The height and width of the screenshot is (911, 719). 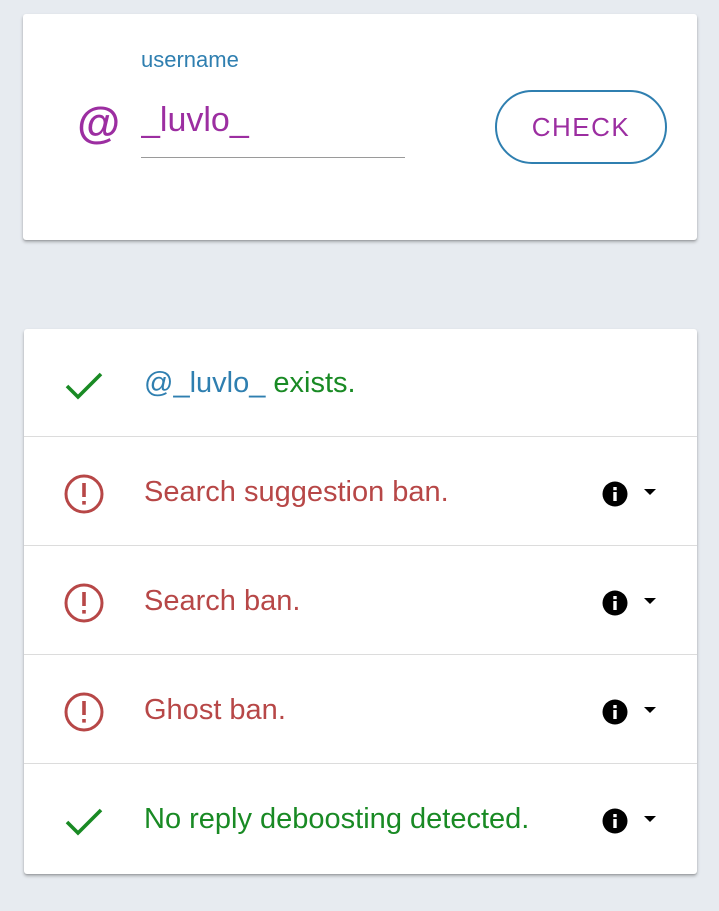 I want to click on result-row-exists: @_luvlo_ exists., so click(x=360, y=383).